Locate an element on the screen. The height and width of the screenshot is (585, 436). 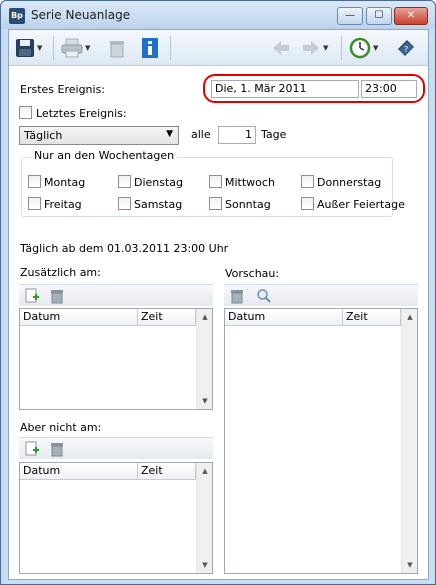
back-button is located at coordinates (281, 48).